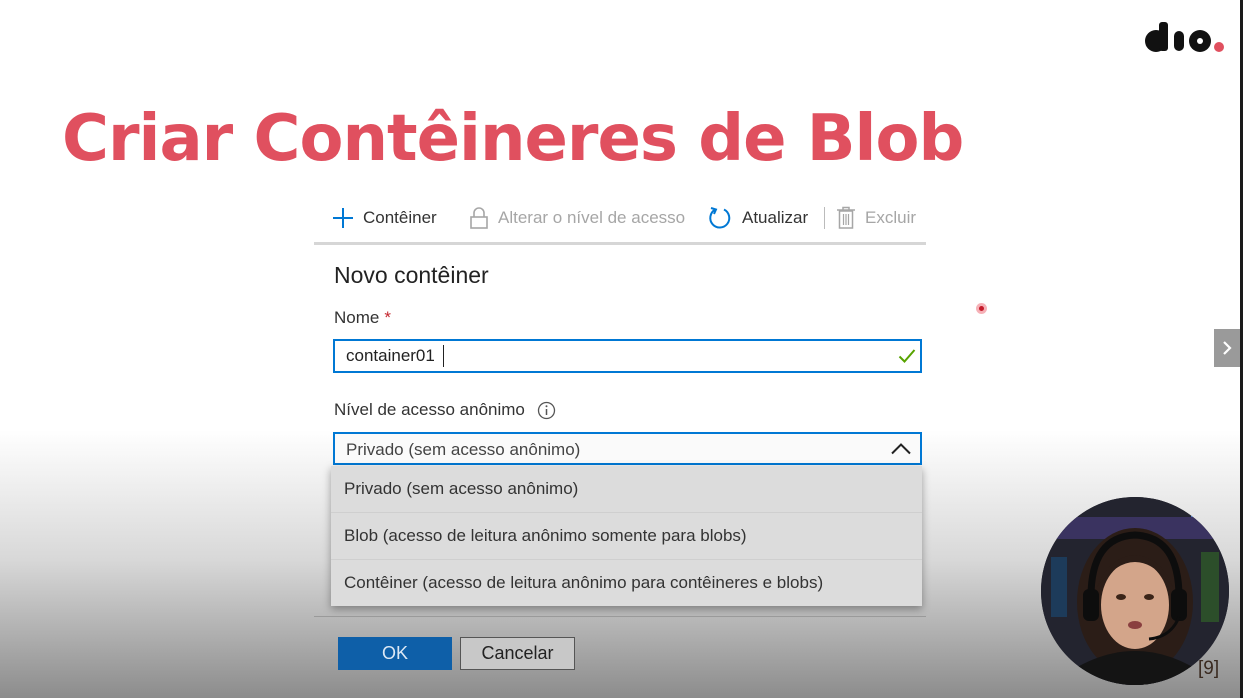 The width and height of the screenshot is (1243, 698). Describe the element at coordinates (400, 217) in the screenshot. I see `add-container-label: Contêiner` at that location.